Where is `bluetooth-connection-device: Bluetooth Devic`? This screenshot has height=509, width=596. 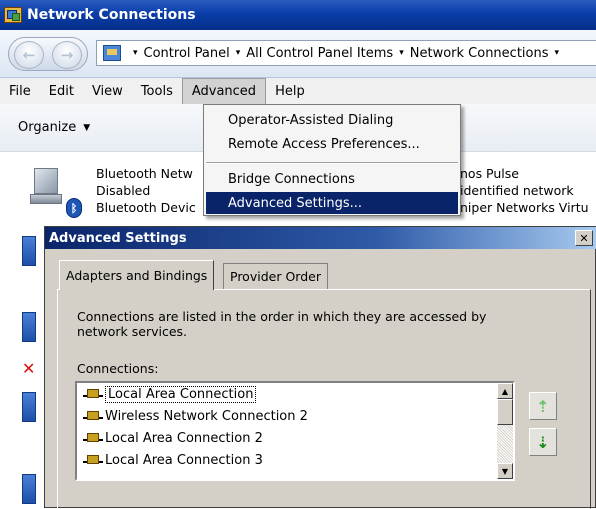
bluetooth-connection-device: Bluetooth Devic is located at coordinates (146, 207).